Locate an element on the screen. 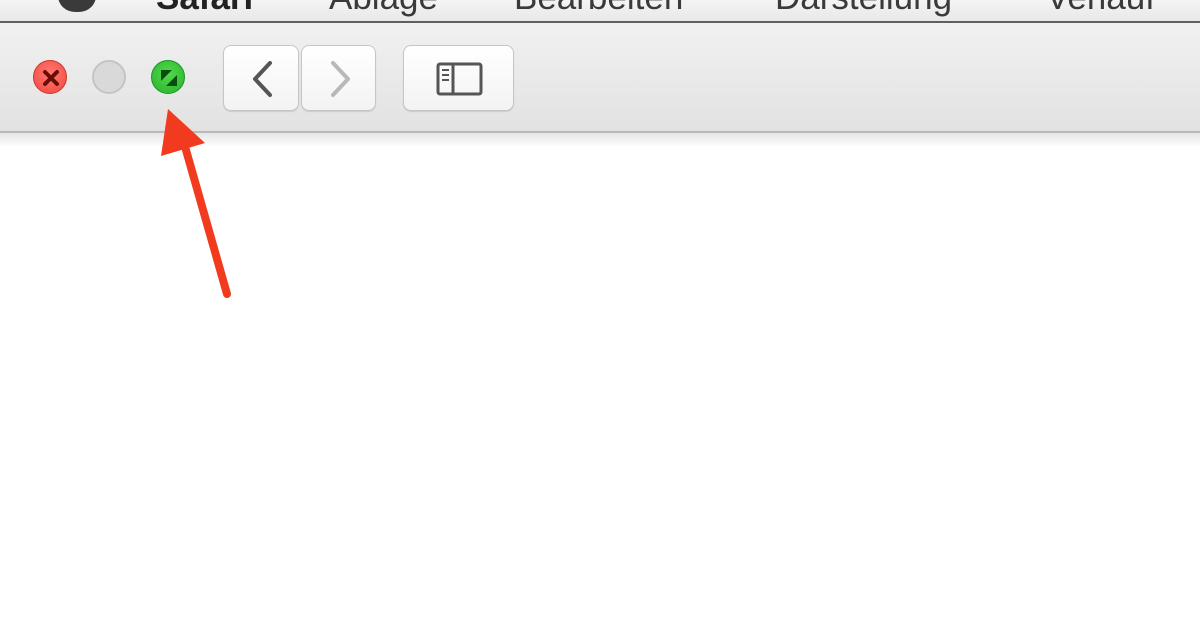  menu-item-verlauf: Verlauf is located at coordinates (1100, 9).